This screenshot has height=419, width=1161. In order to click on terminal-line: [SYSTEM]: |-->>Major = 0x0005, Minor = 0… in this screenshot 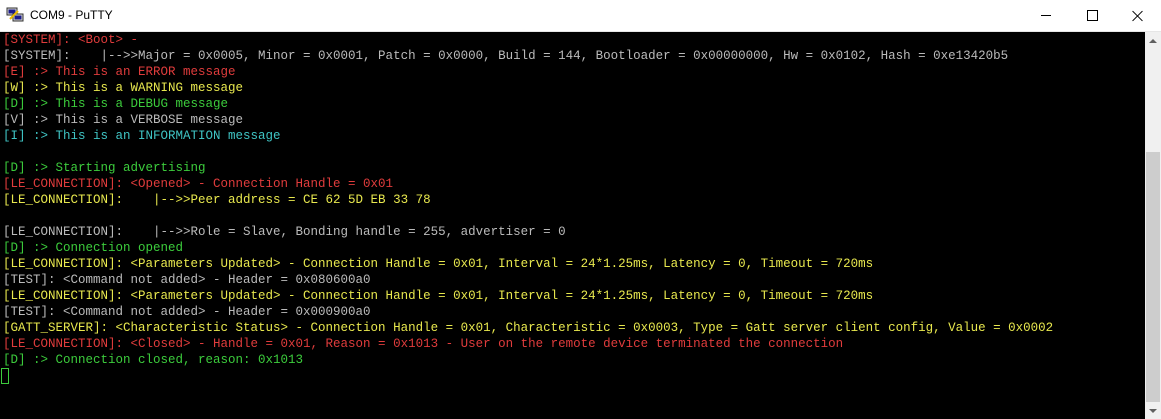, I will do `click(506, 56)`.